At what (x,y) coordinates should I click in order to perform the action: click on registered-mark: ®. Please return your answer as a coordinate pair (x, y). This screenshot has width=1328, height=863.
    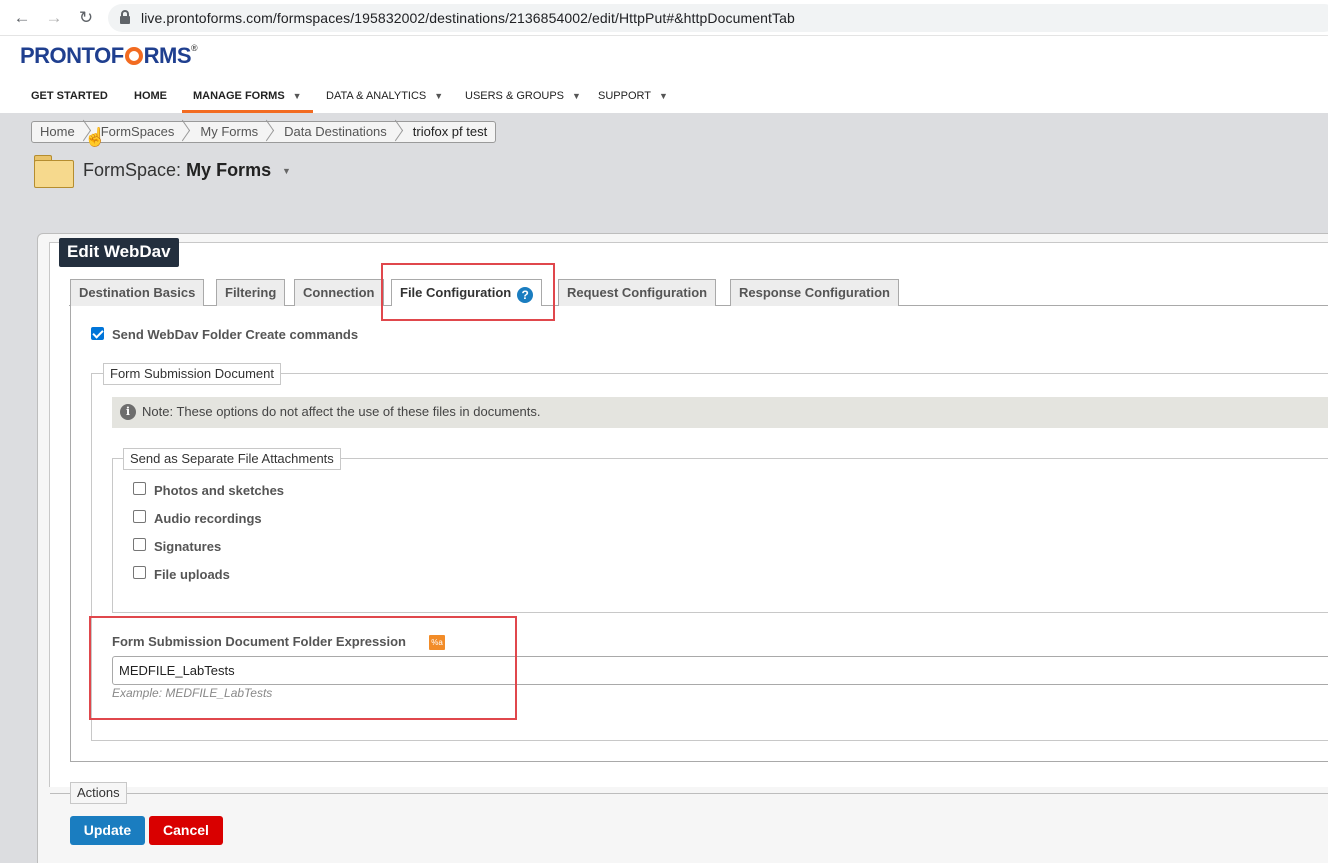
    Looking at the image, I should click on (194, 48).